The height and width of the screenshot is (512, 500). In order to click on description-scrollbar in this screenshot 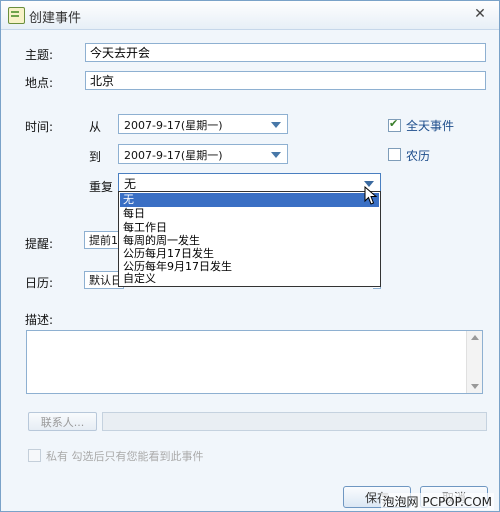, I will do `click(474, 362)`.